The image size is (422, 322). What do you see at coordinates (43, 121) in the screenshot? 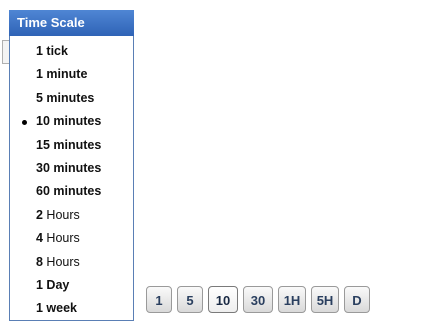
I see `option-number: 10` at bounding box center [43, 121].